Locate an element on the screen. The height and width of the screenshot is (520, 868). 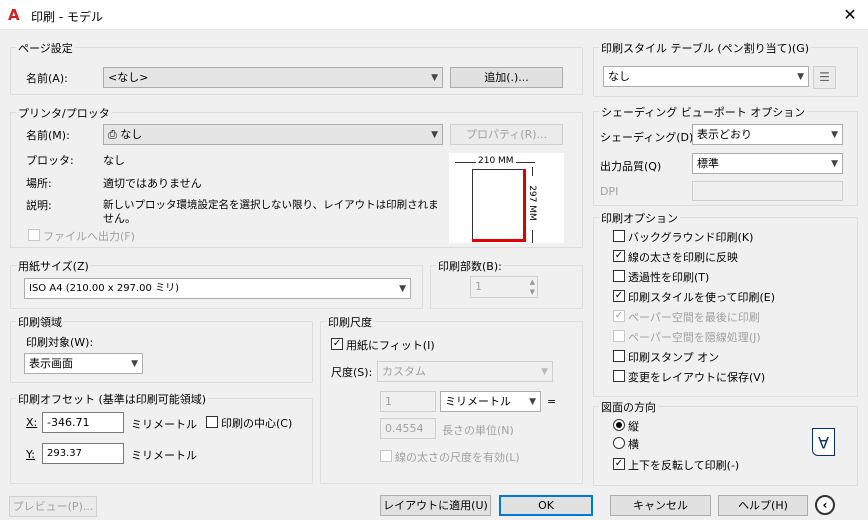
offset-y-input: 293.37 is located at coordinates (83, 453).